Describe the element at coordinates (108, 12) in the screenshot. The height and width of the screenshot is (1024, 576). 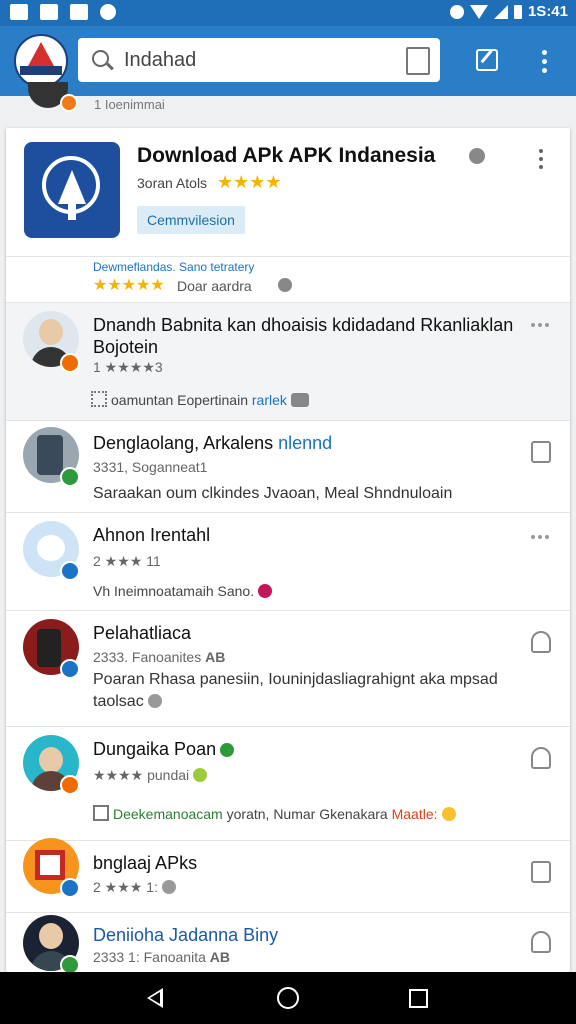
I see `shield-notification-icon` at that location.